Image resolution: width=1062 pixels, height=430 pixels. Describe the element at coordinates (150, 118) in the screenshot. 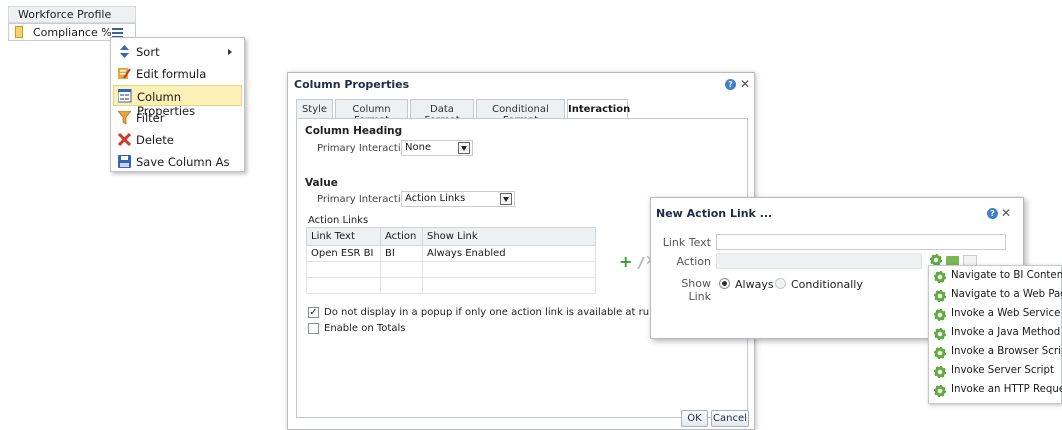

I see `menu-item-label: Filter` at that location.